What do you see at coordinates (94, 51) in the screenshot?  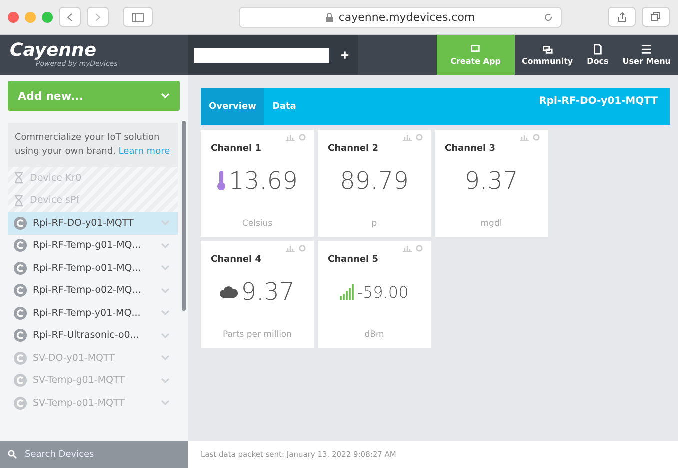 I see `logo: Cayenne` at bounding box center [94, 51].